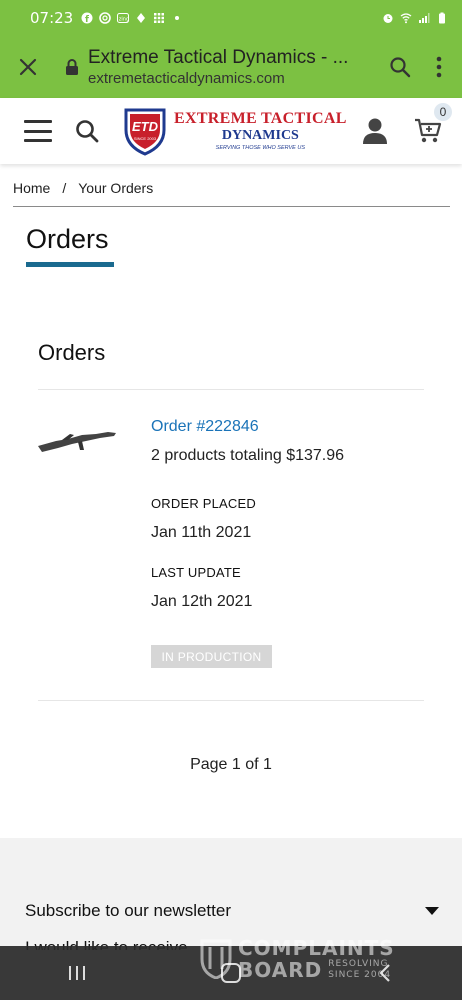  I want to click on grid-icon, so click(159, 18).